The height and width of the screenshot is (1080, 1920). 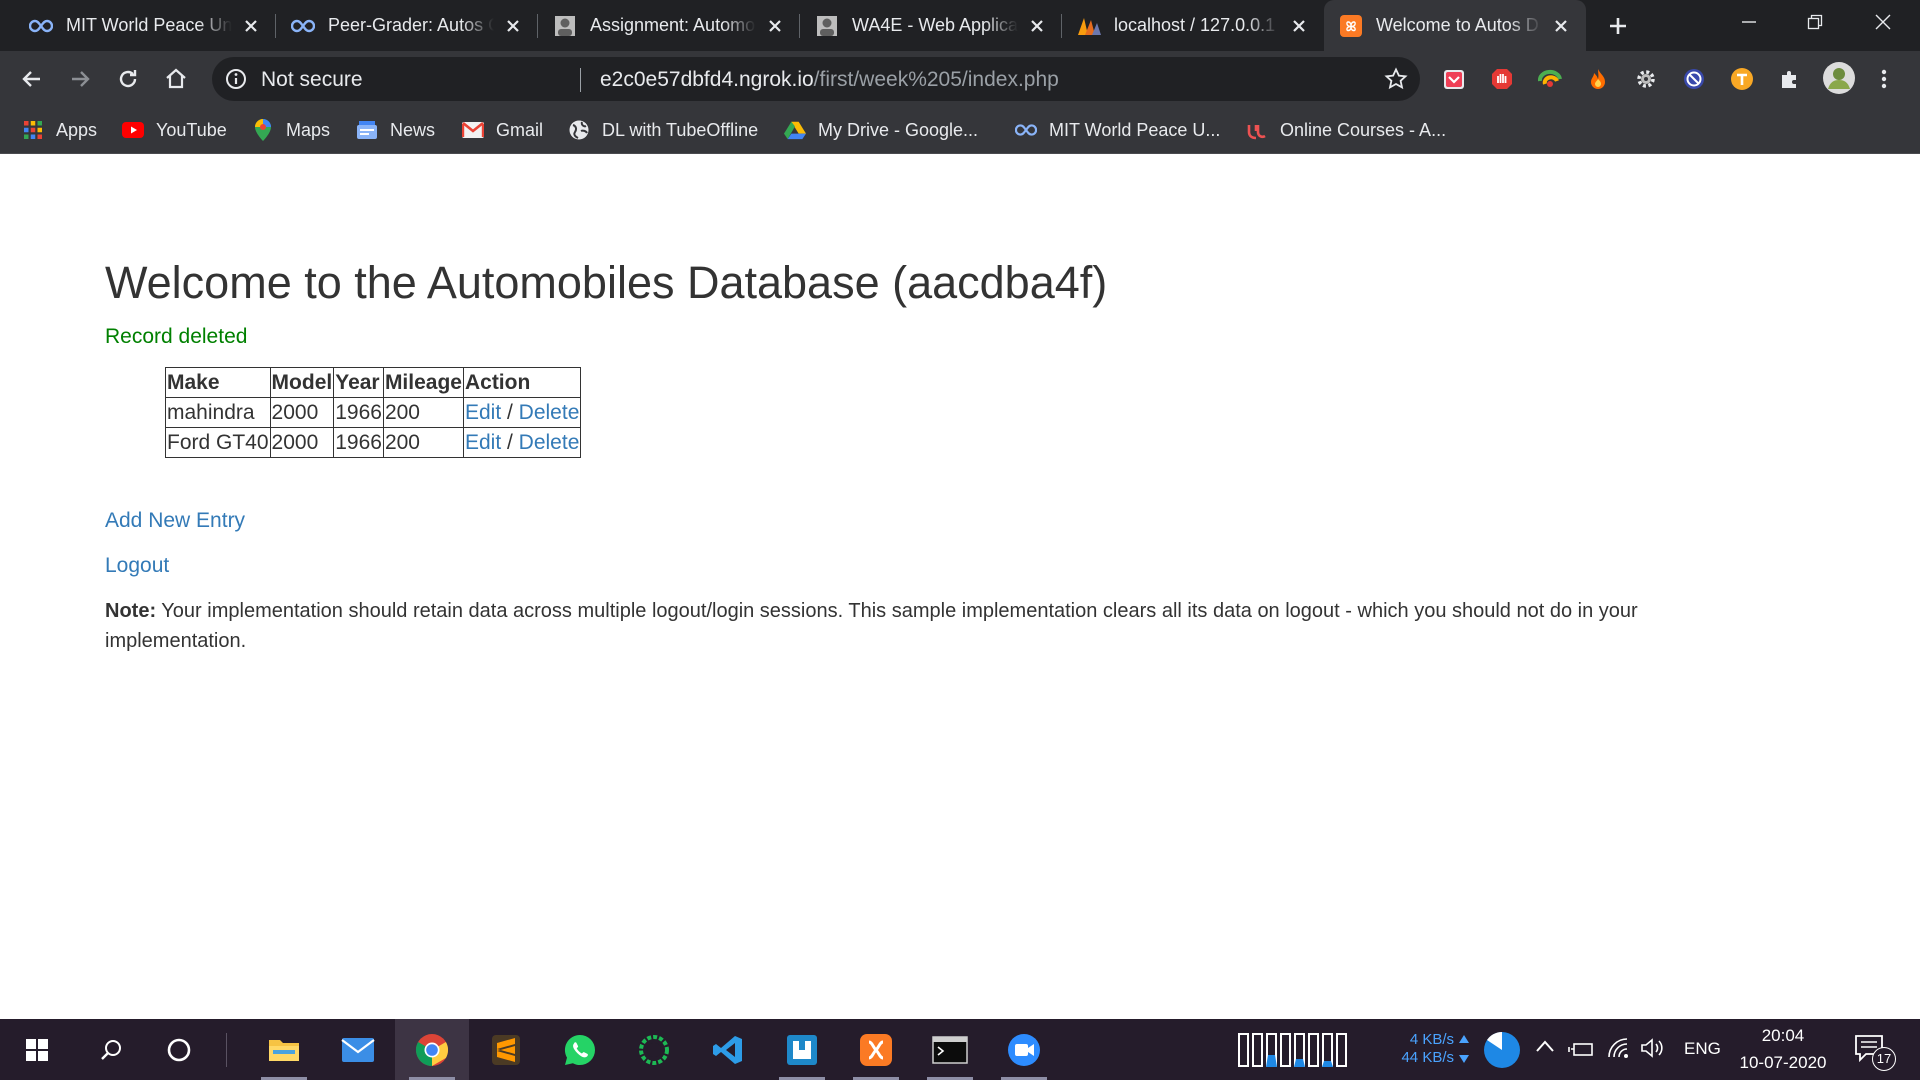 What do you see at coordinates (506, 1049) in the screenshot?
I see `sublime-text-button` at bounding box center [506, 1049].